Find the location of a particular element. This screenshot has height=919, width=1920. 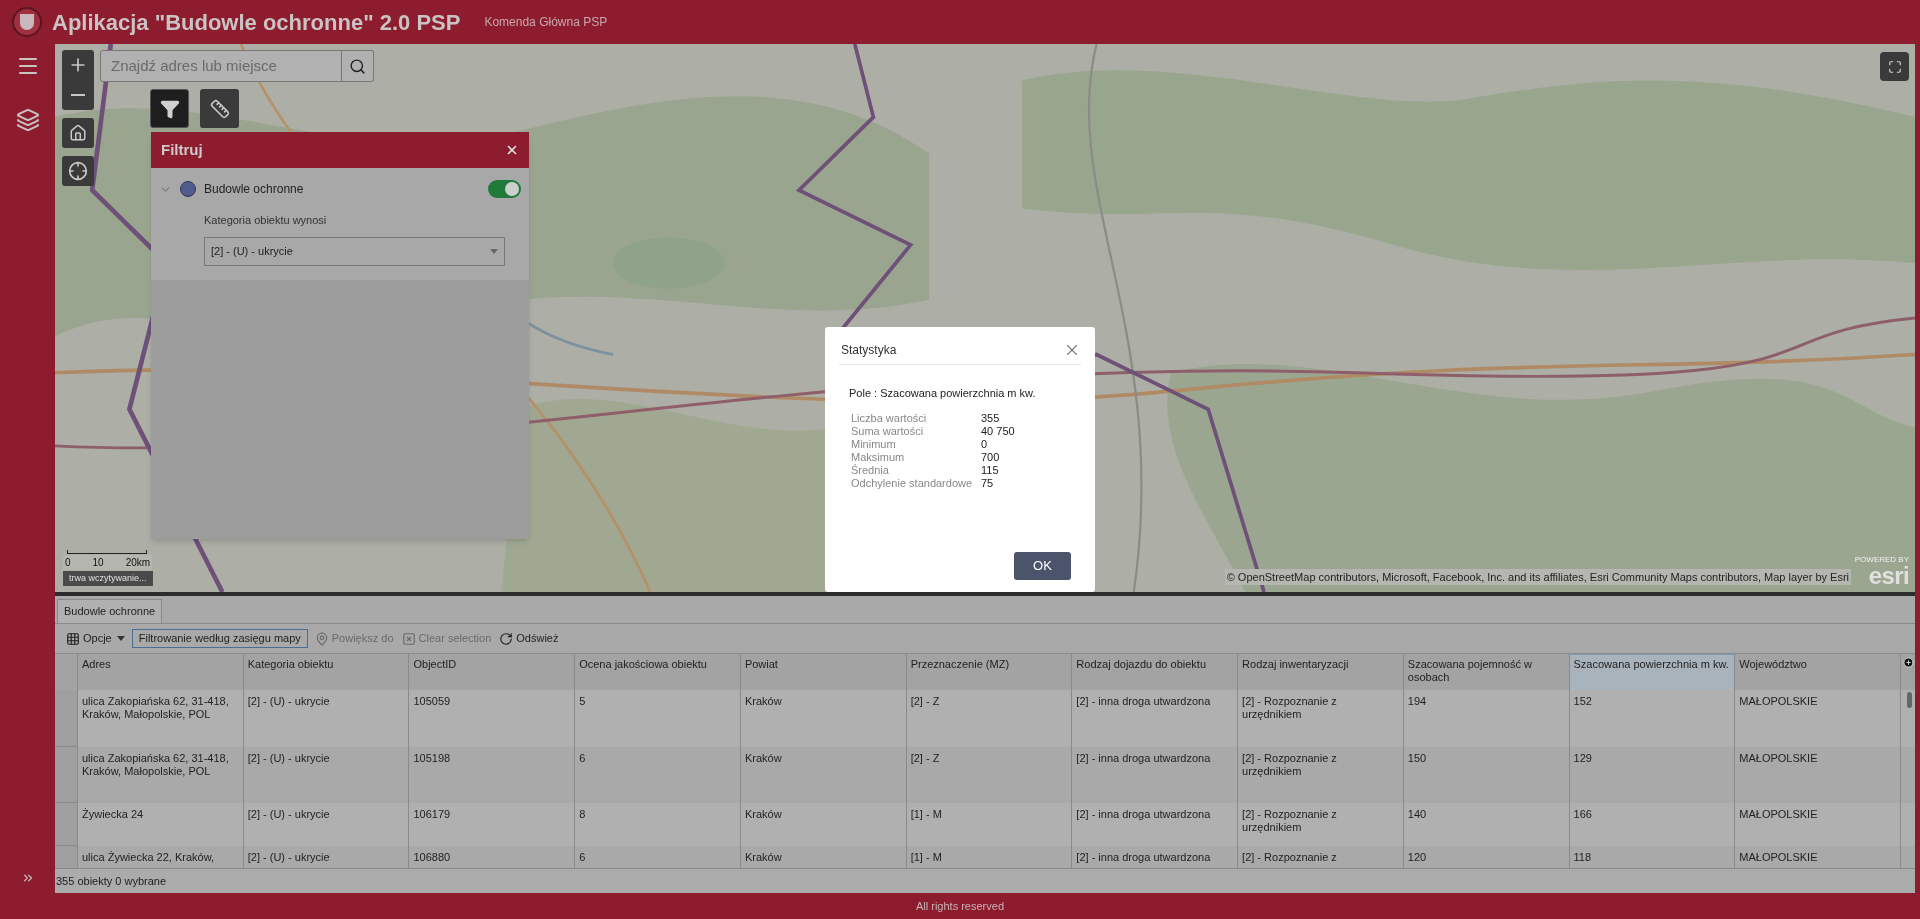

toolbar-button: Opcje is located at coordinates (95, 638).